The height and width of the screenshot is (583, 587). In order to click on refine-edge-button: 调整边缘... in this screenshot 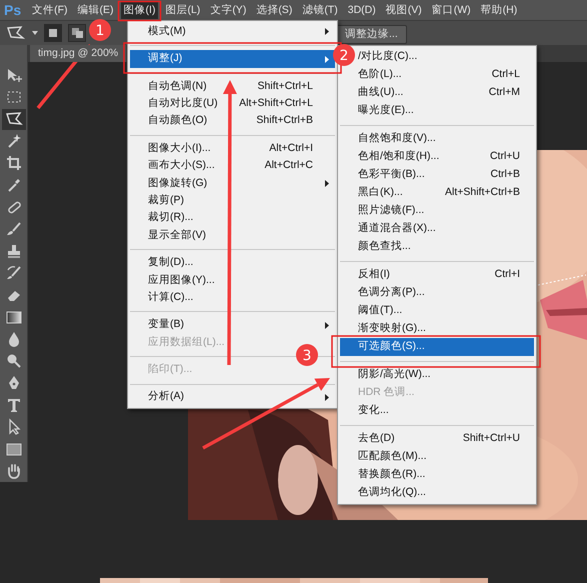, I will do `click(371, 34)`.